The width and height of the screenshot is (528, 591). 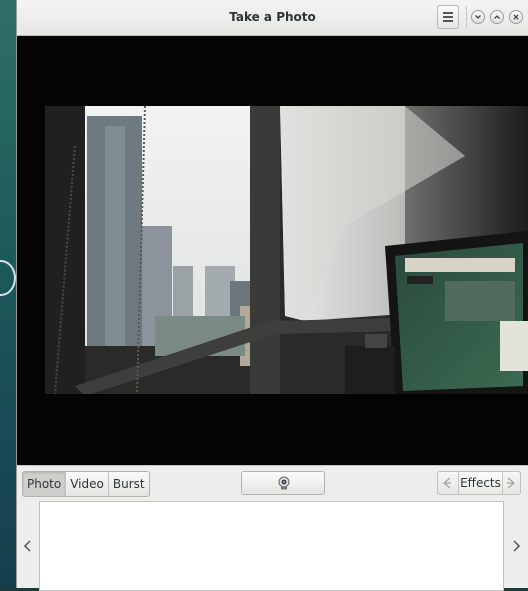 I want to click on minimize-button, so click(x=478, y=17).